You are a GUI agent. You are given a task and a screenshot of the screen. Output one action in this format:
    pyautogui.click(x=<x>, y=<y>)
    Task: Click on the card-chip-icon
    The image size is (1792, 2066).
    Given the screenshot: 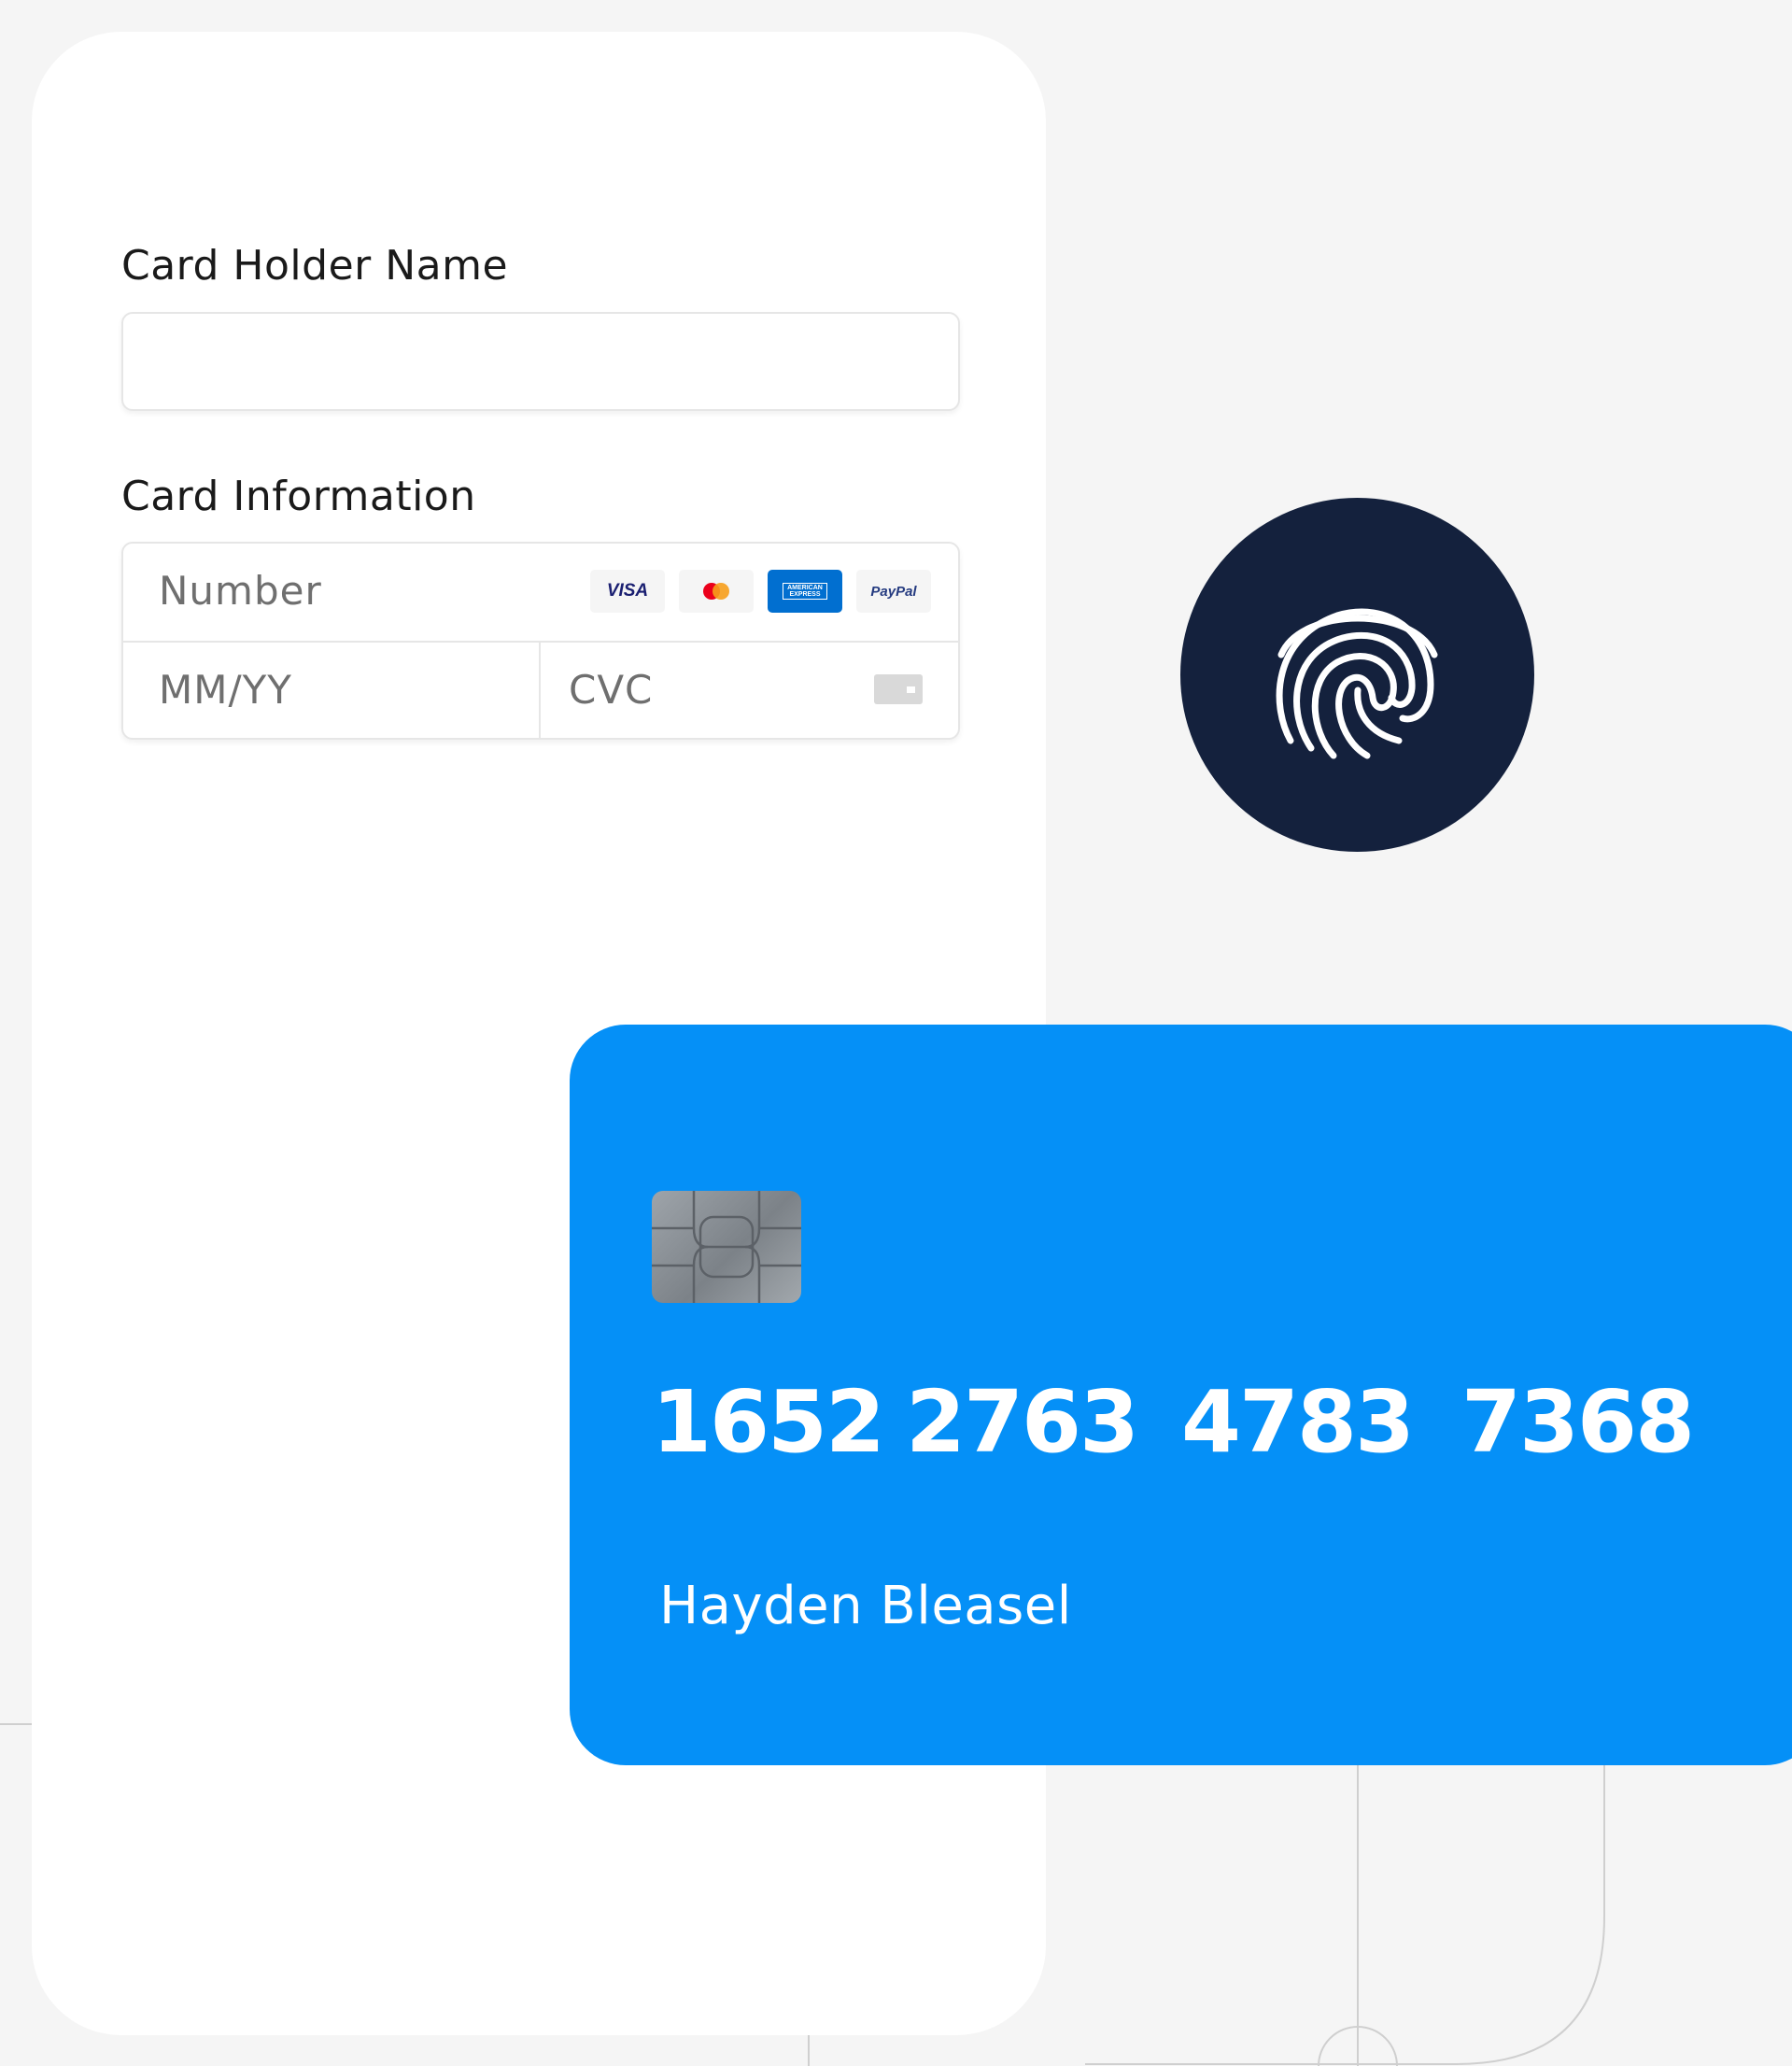 What is the action you would take?
    pyautogui.click(x=726, y=1247)
    